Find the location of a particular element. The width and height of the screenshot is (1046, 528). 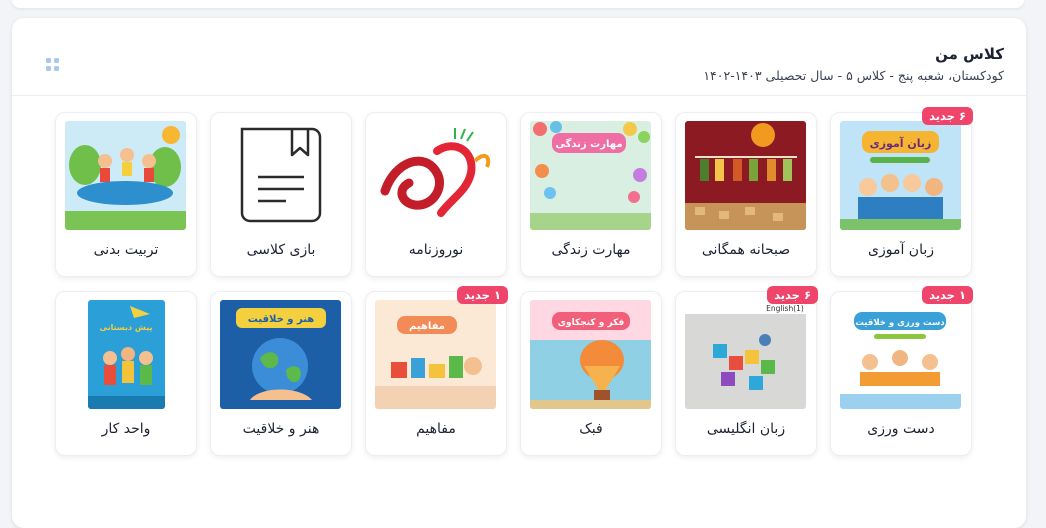

cover-title: فکر و کنجکاوی is located at coordinates (591, 323).